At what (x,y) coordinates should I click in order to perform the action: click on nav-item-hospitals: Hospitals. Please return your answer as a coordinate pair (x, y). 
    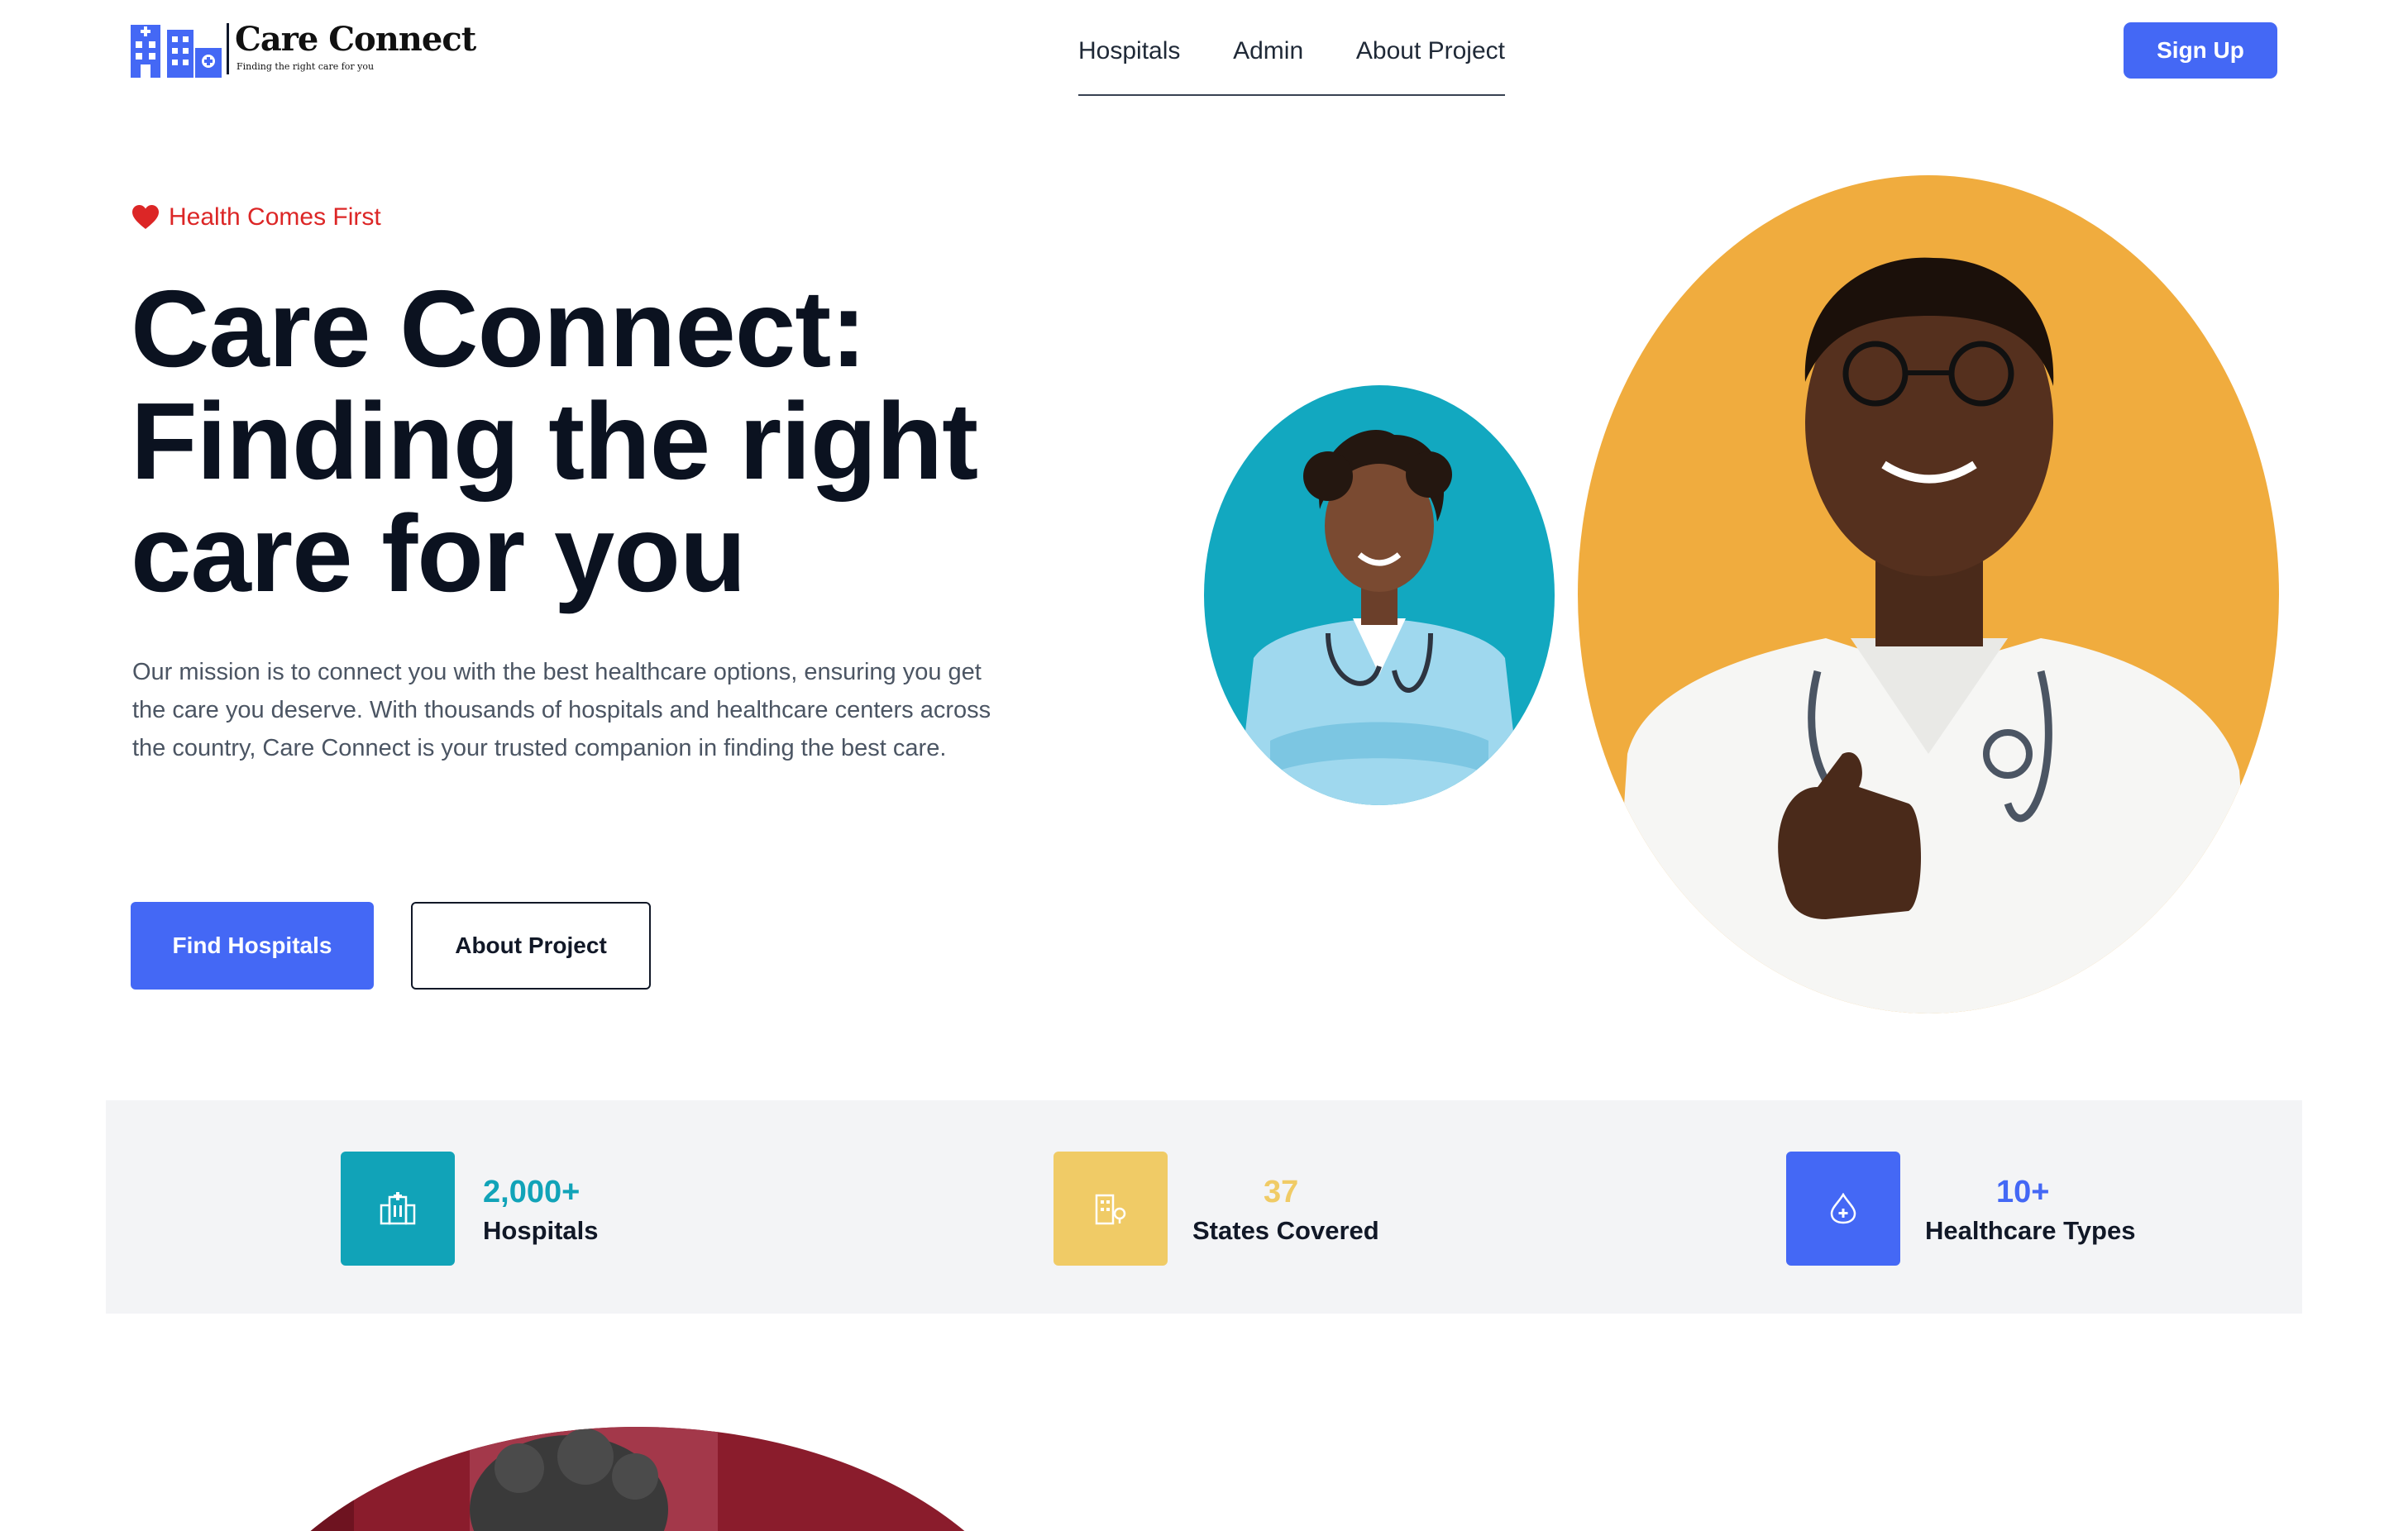
    Looking at the image, I should click on (1129, 63).